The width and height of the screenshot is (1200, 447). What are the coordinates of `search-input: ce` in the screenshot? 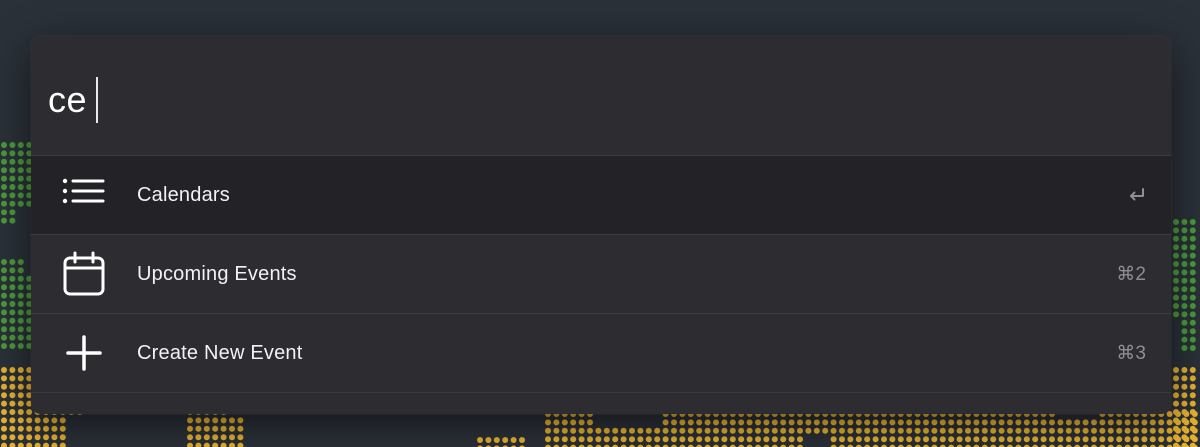 It's located at (73, 100).